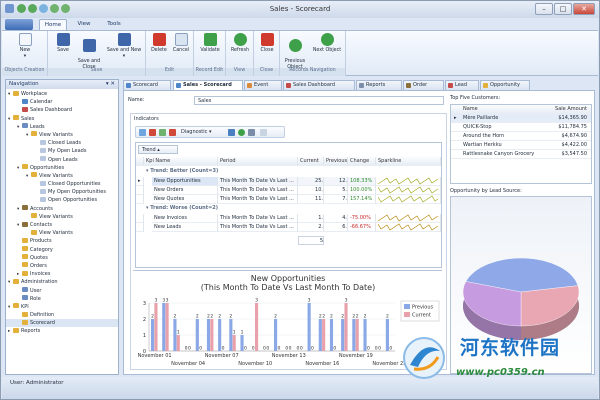  What do you see at coordinates (362, 227) in the screenshot?
I see `grid-cell: -66.67%` at bounding box center [362, 227].